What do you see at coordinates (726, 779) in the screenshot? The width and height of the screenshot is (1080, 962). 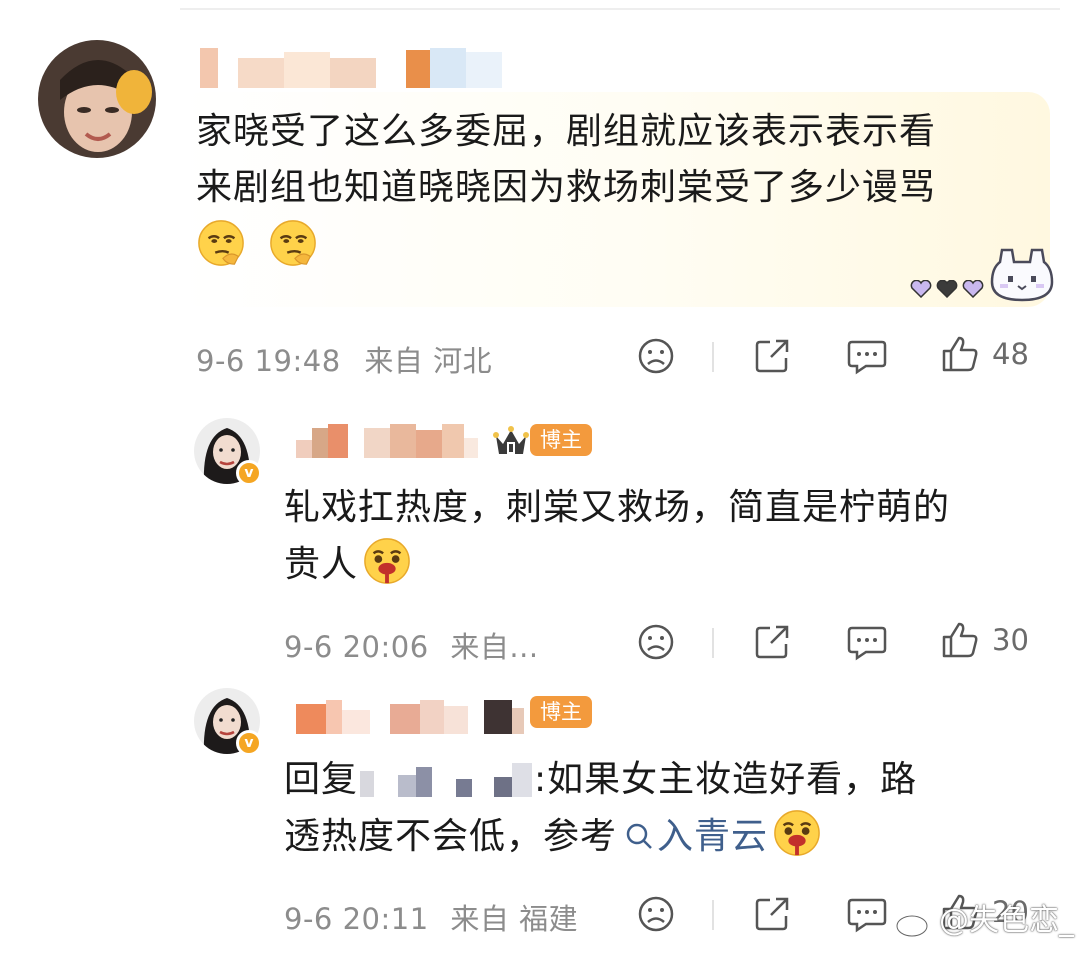 I see `reply-text: :如果女主妆造好看，路` at bounding box center [726, 779].